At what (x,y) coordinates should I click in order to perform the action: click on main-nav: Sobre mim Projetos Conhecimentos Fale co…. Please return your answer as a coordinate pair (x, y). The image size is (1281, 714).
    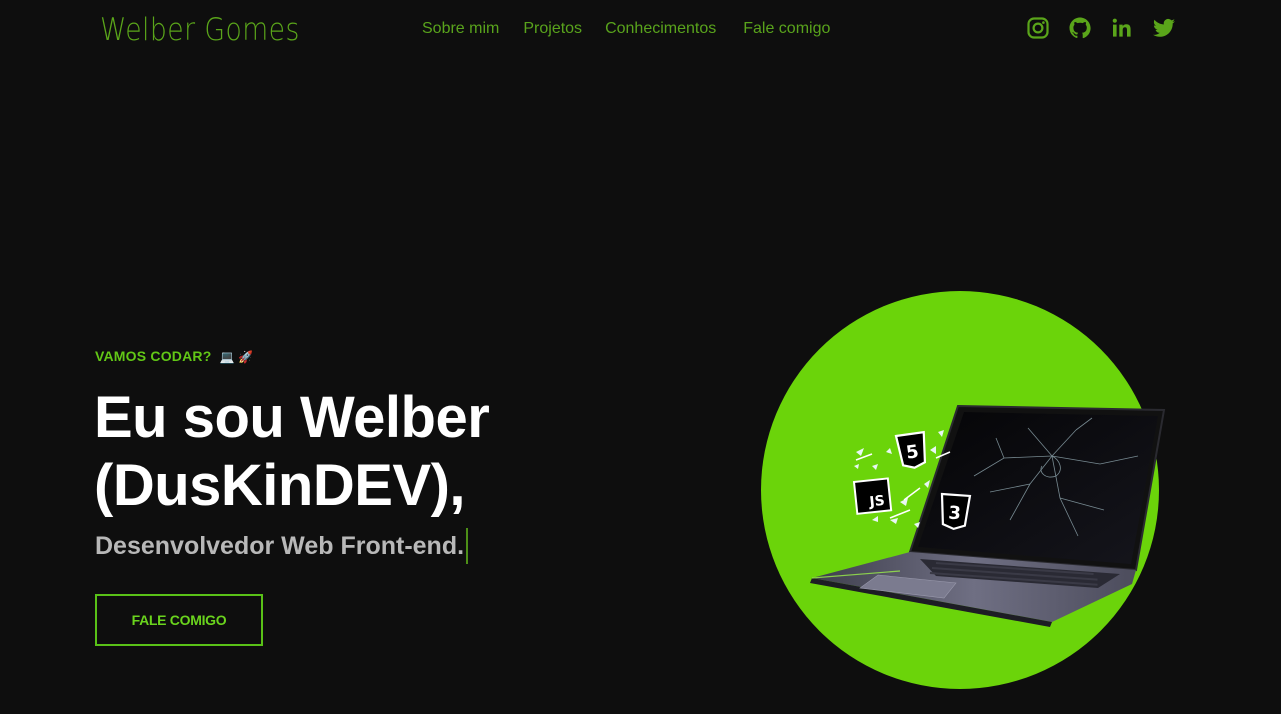
    Looking at the image, I should click on (626, 29).